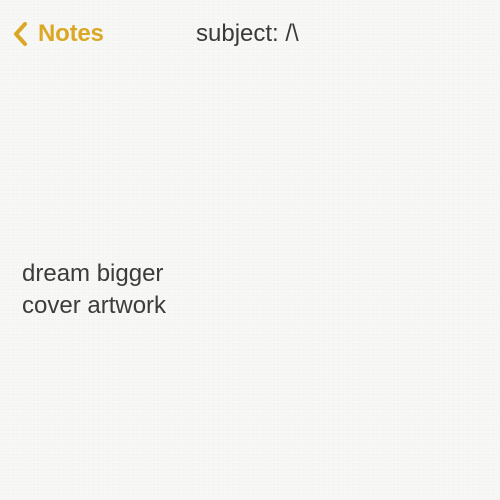 This screenshot has height=500, width=500. I want to click on chevron-left-icon, so click(20, 34).